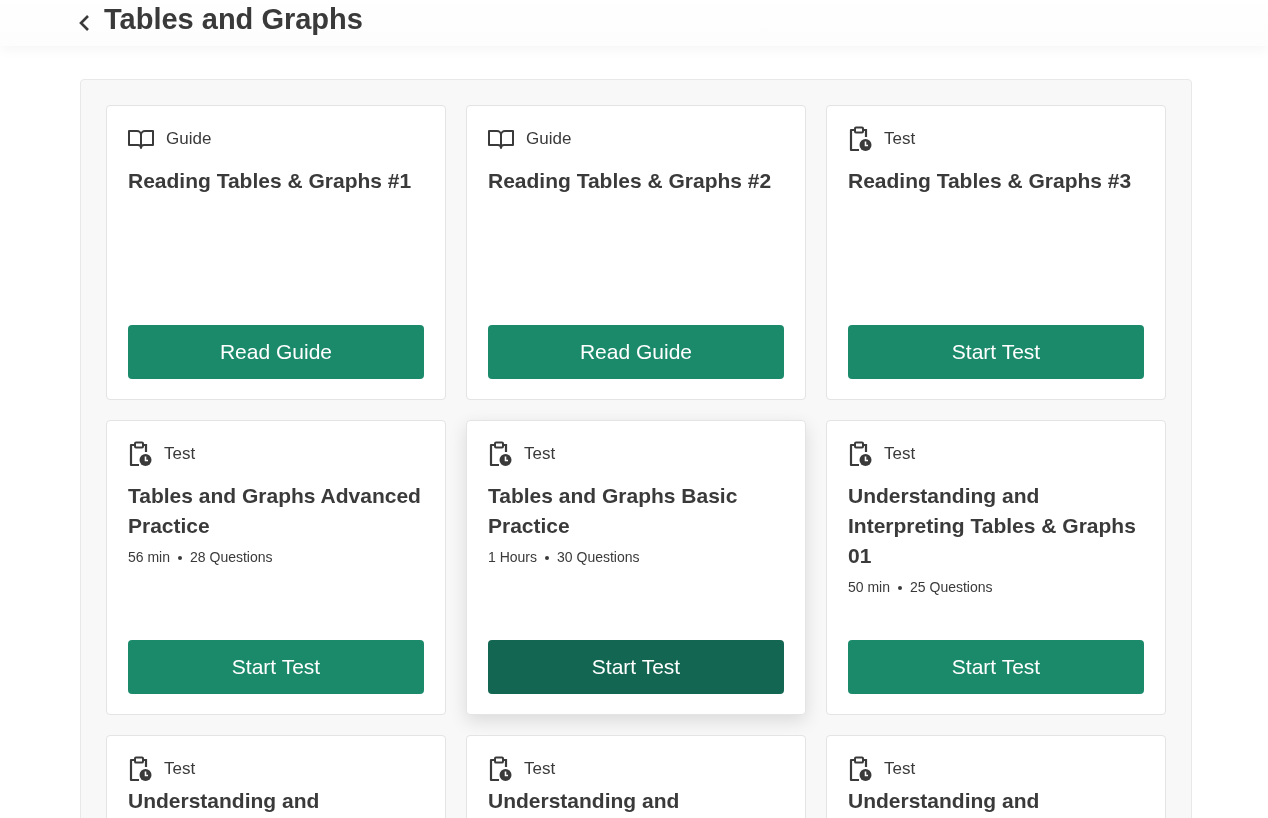 The image size is (1268, 818). Describe the element at coordinates (951, 587) in the screenshot. I see `card-meta: 25 Questions` at that location.